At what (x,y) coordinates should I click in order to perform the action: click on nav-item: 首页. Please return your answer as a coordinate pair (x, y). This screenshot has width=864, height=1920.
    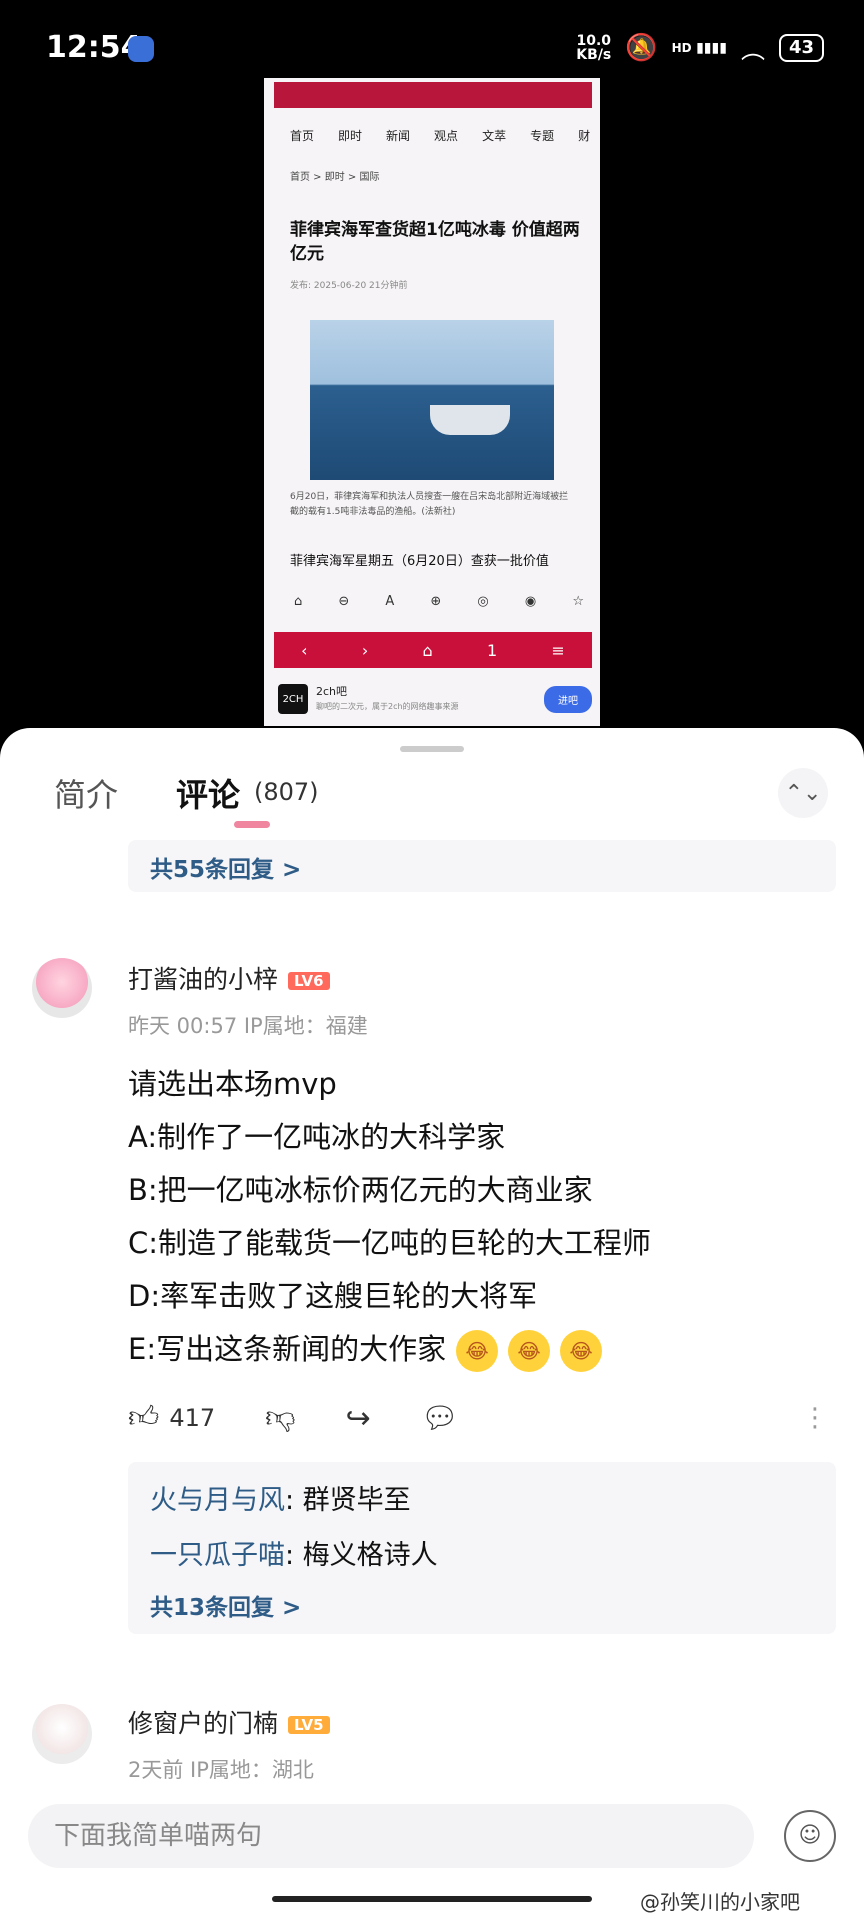
    Looking at the image, I should click on (302, 135).